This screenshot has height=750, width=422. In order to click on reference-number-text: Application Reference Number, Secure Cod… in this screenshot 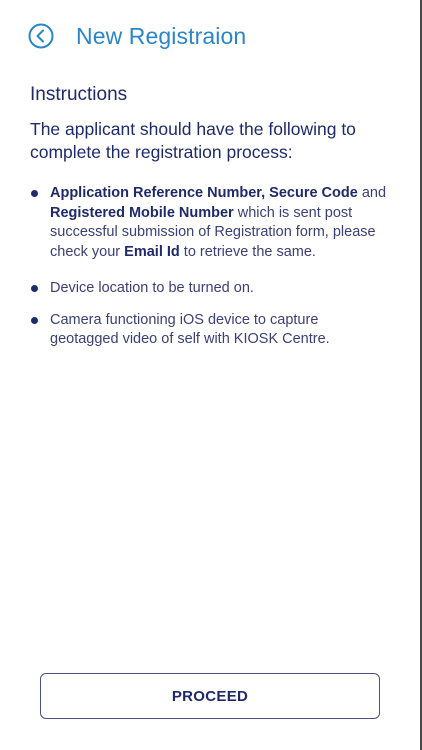, I will do `click(204, 193)`.